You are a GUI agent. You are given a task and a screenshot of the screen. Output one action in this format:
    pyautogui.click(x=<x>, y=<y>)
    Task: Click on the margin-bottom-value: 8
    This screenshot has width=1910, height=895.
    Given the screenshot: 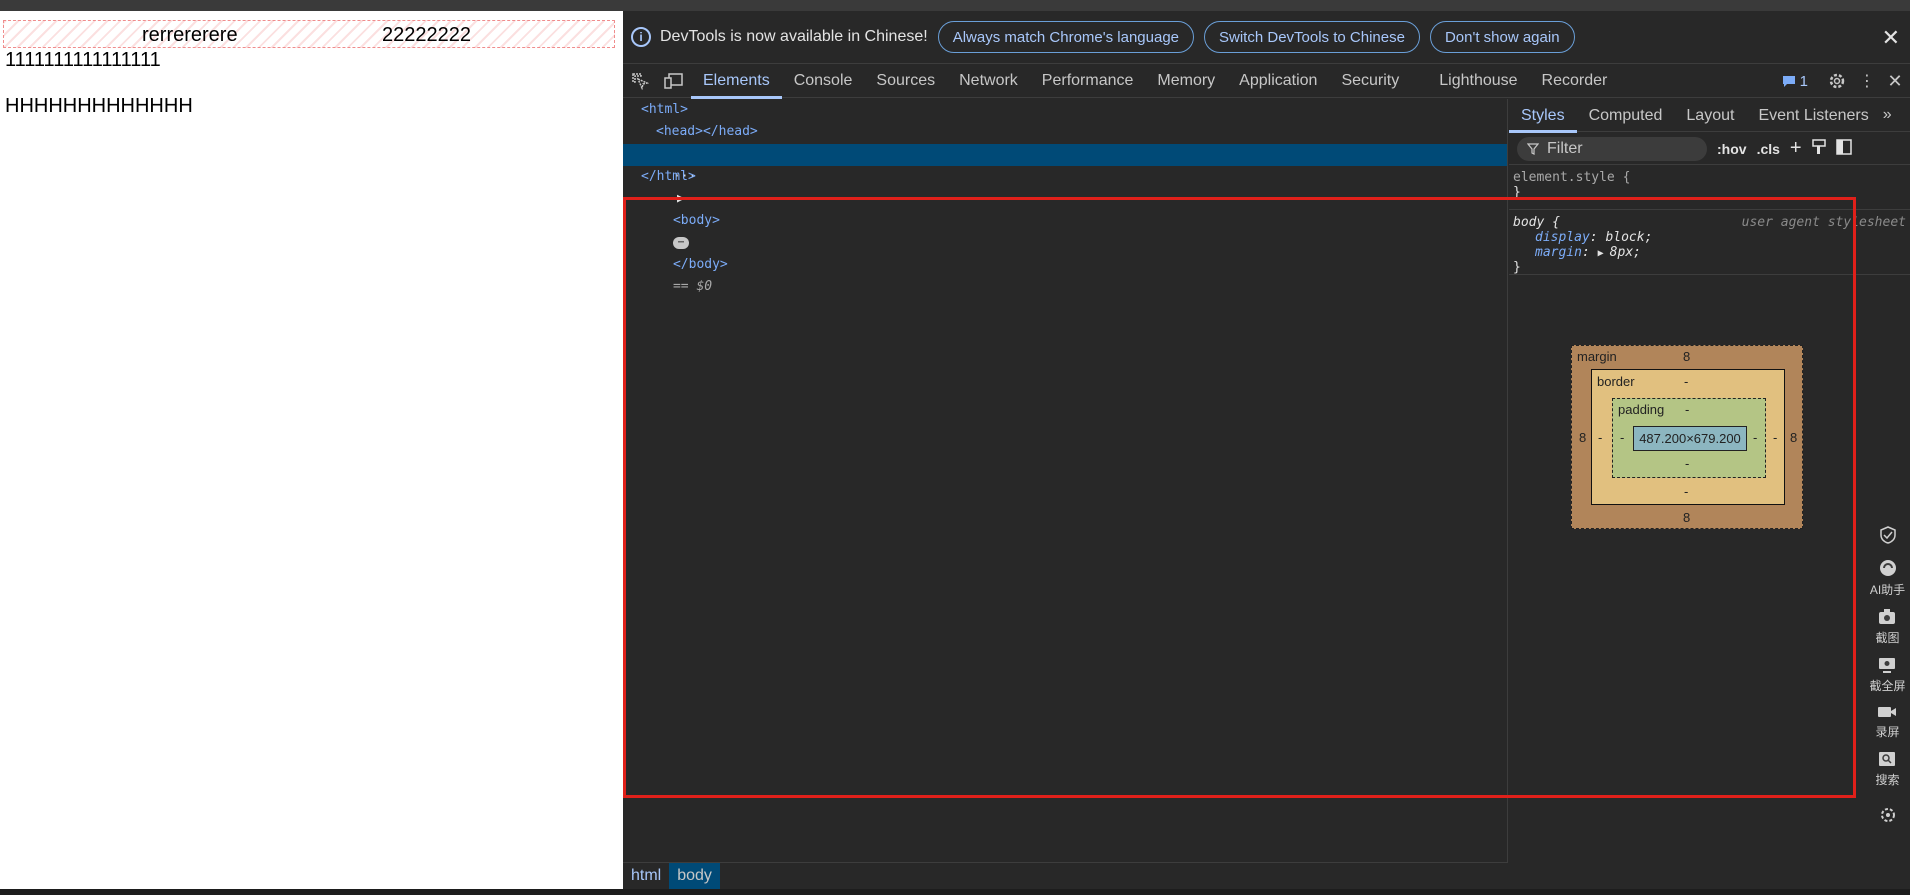 What is the action you would take?
    pyautogui.click(x=1686, y=517)
    